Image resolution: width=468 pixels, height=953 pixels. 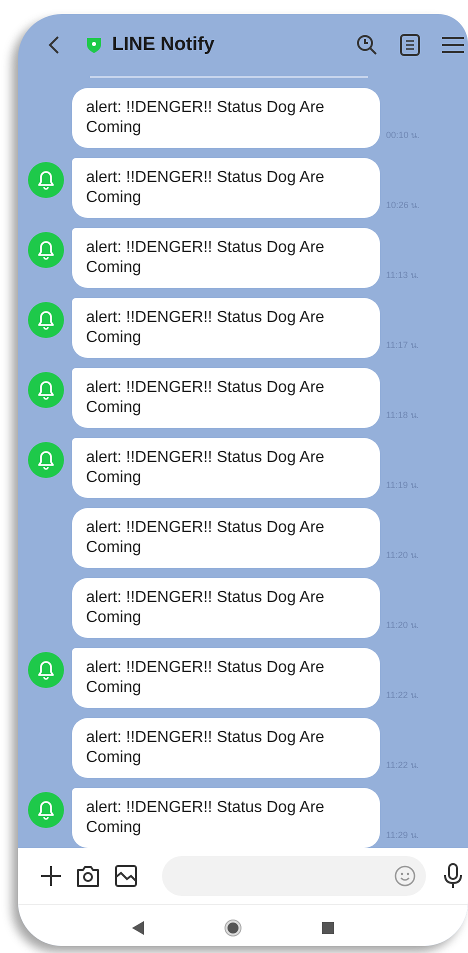 I want to click on camera-icon, so click(x=88, y=876).